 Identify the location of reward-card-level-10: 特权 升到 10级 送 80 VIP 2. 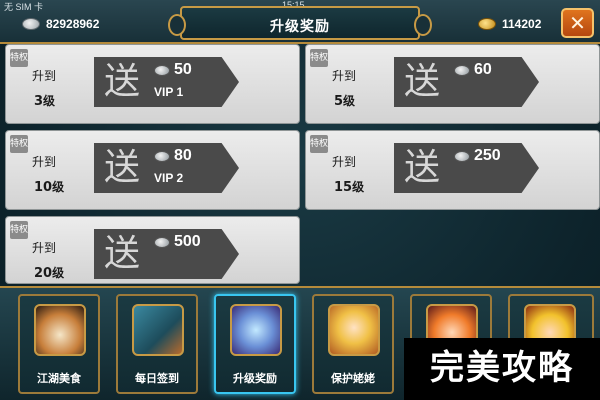
(152, 170).